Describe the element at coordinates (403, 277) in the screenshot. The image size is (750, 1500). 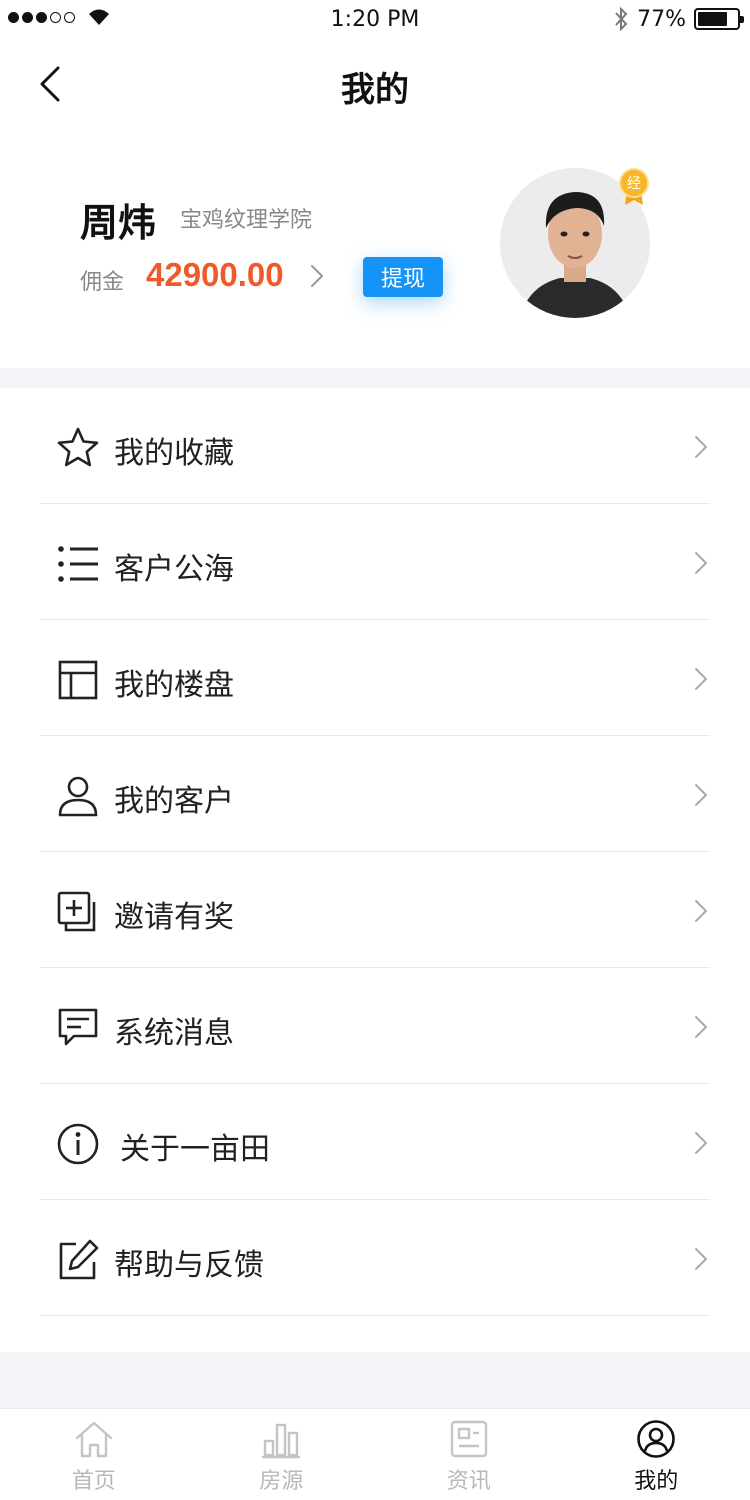
I see `withdraw-button: 提现` at that location.